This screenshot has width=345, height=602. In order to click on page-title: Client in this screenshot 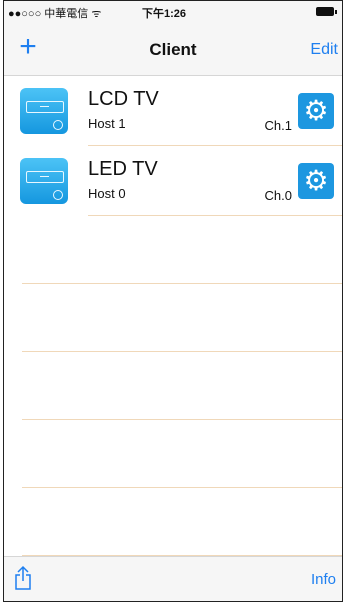, I will do `click(173, 49)`.